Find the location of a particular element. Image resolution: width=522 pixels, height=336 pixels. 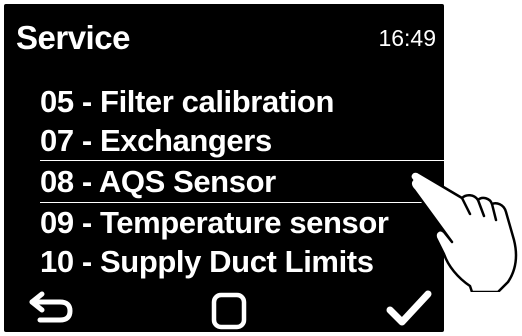

footer-bar is located at coordinates (224, 307).